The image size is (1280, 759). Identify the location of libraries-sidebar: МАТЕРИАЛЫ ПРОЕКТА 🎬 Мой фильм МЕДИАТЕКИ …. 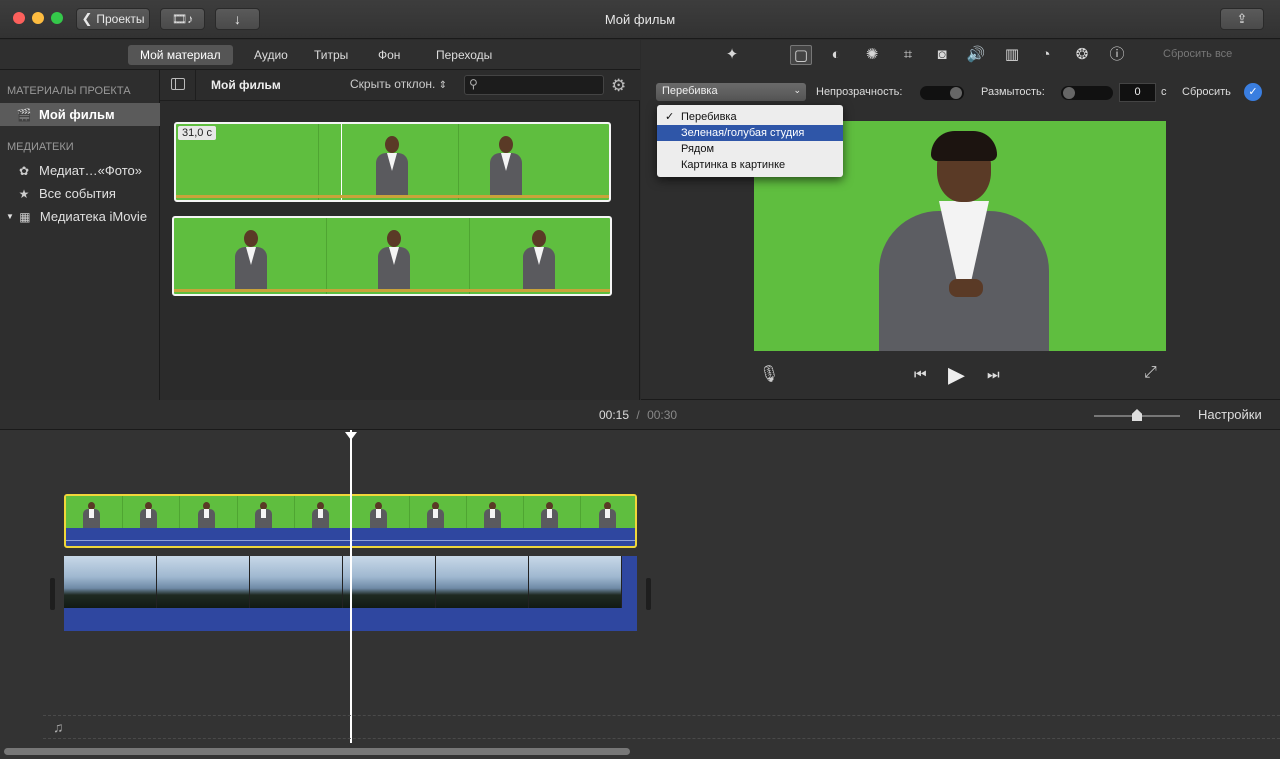
(80, 235).